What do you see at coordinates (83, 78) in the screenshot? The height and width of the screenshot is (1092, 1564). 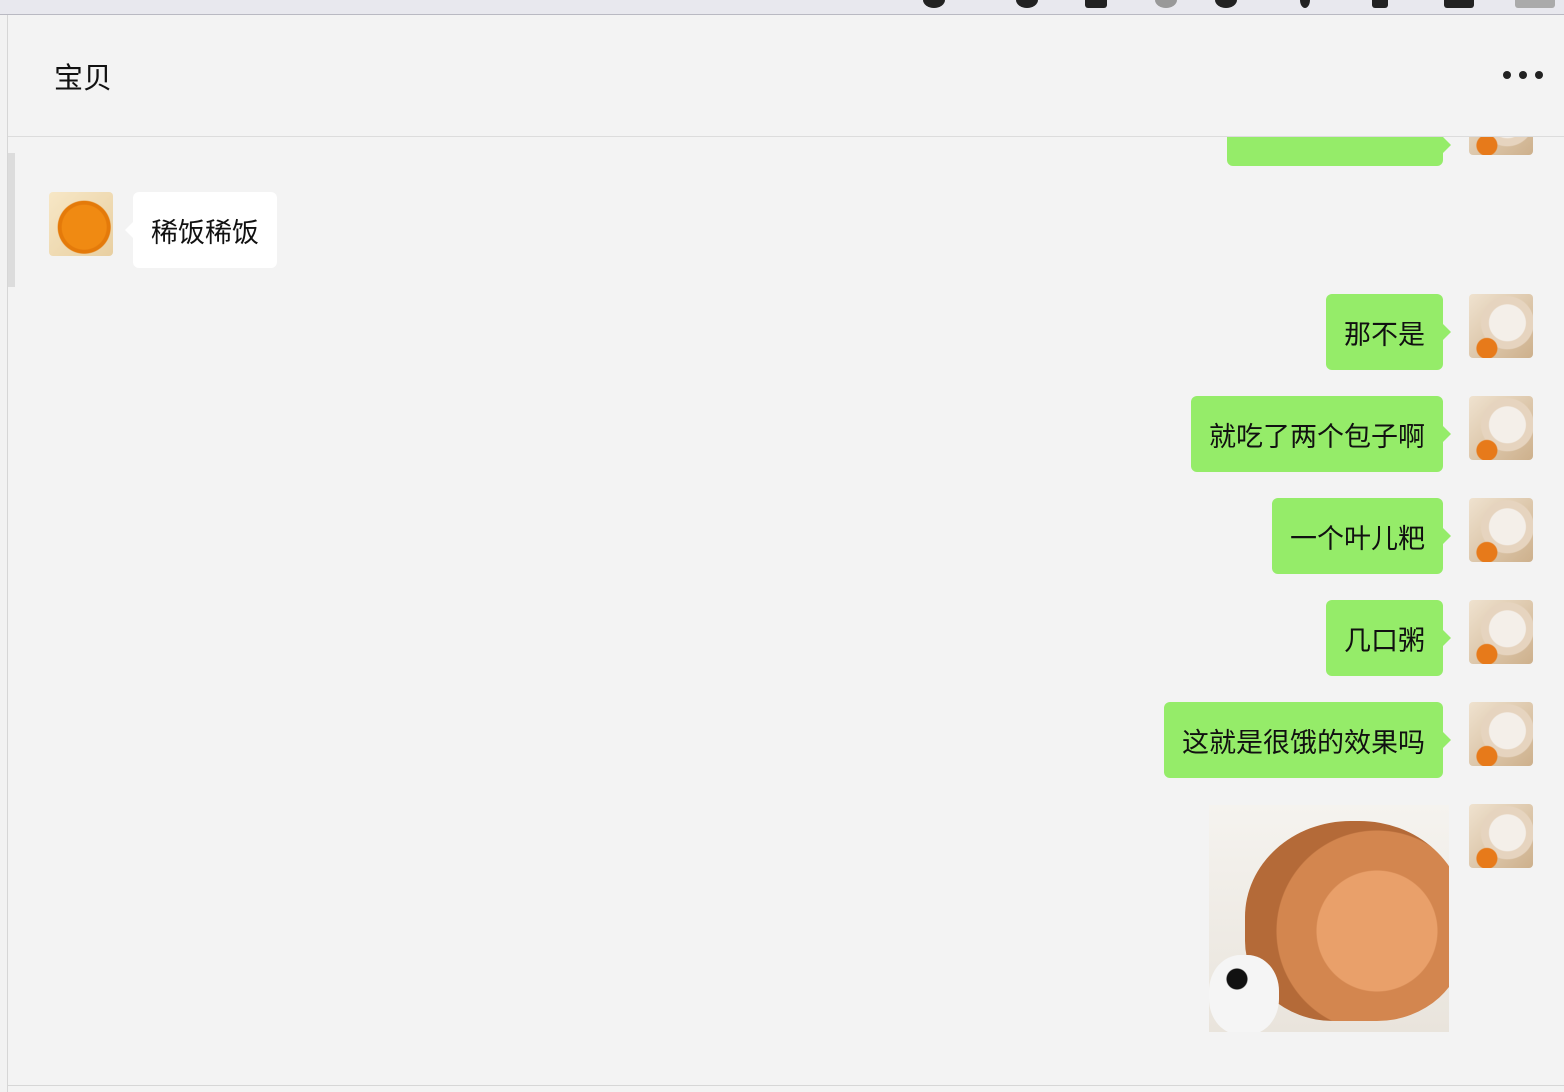 I see `chat-title: 宝贝` at bounding box center [83, 78].